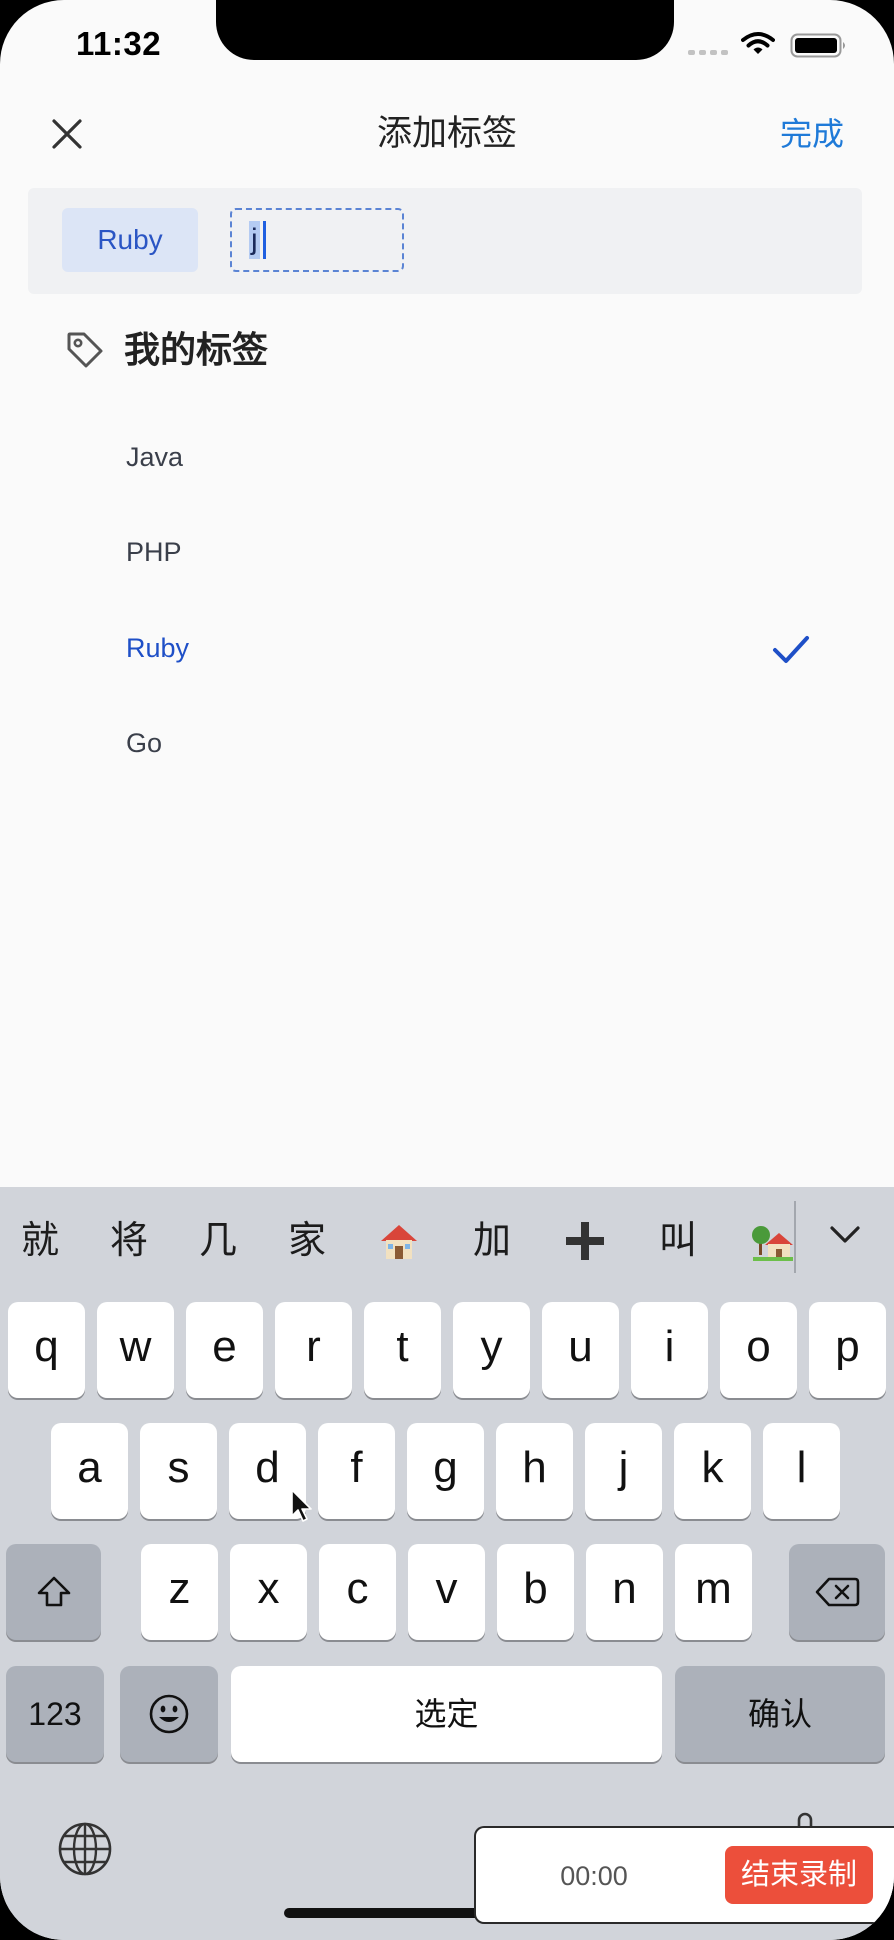 This screenshot has width=894, height=1940. What do you see at coordinates (713, 1592) in the screenshot?
I see `key-m: m` at bounding box center [713, 1592].